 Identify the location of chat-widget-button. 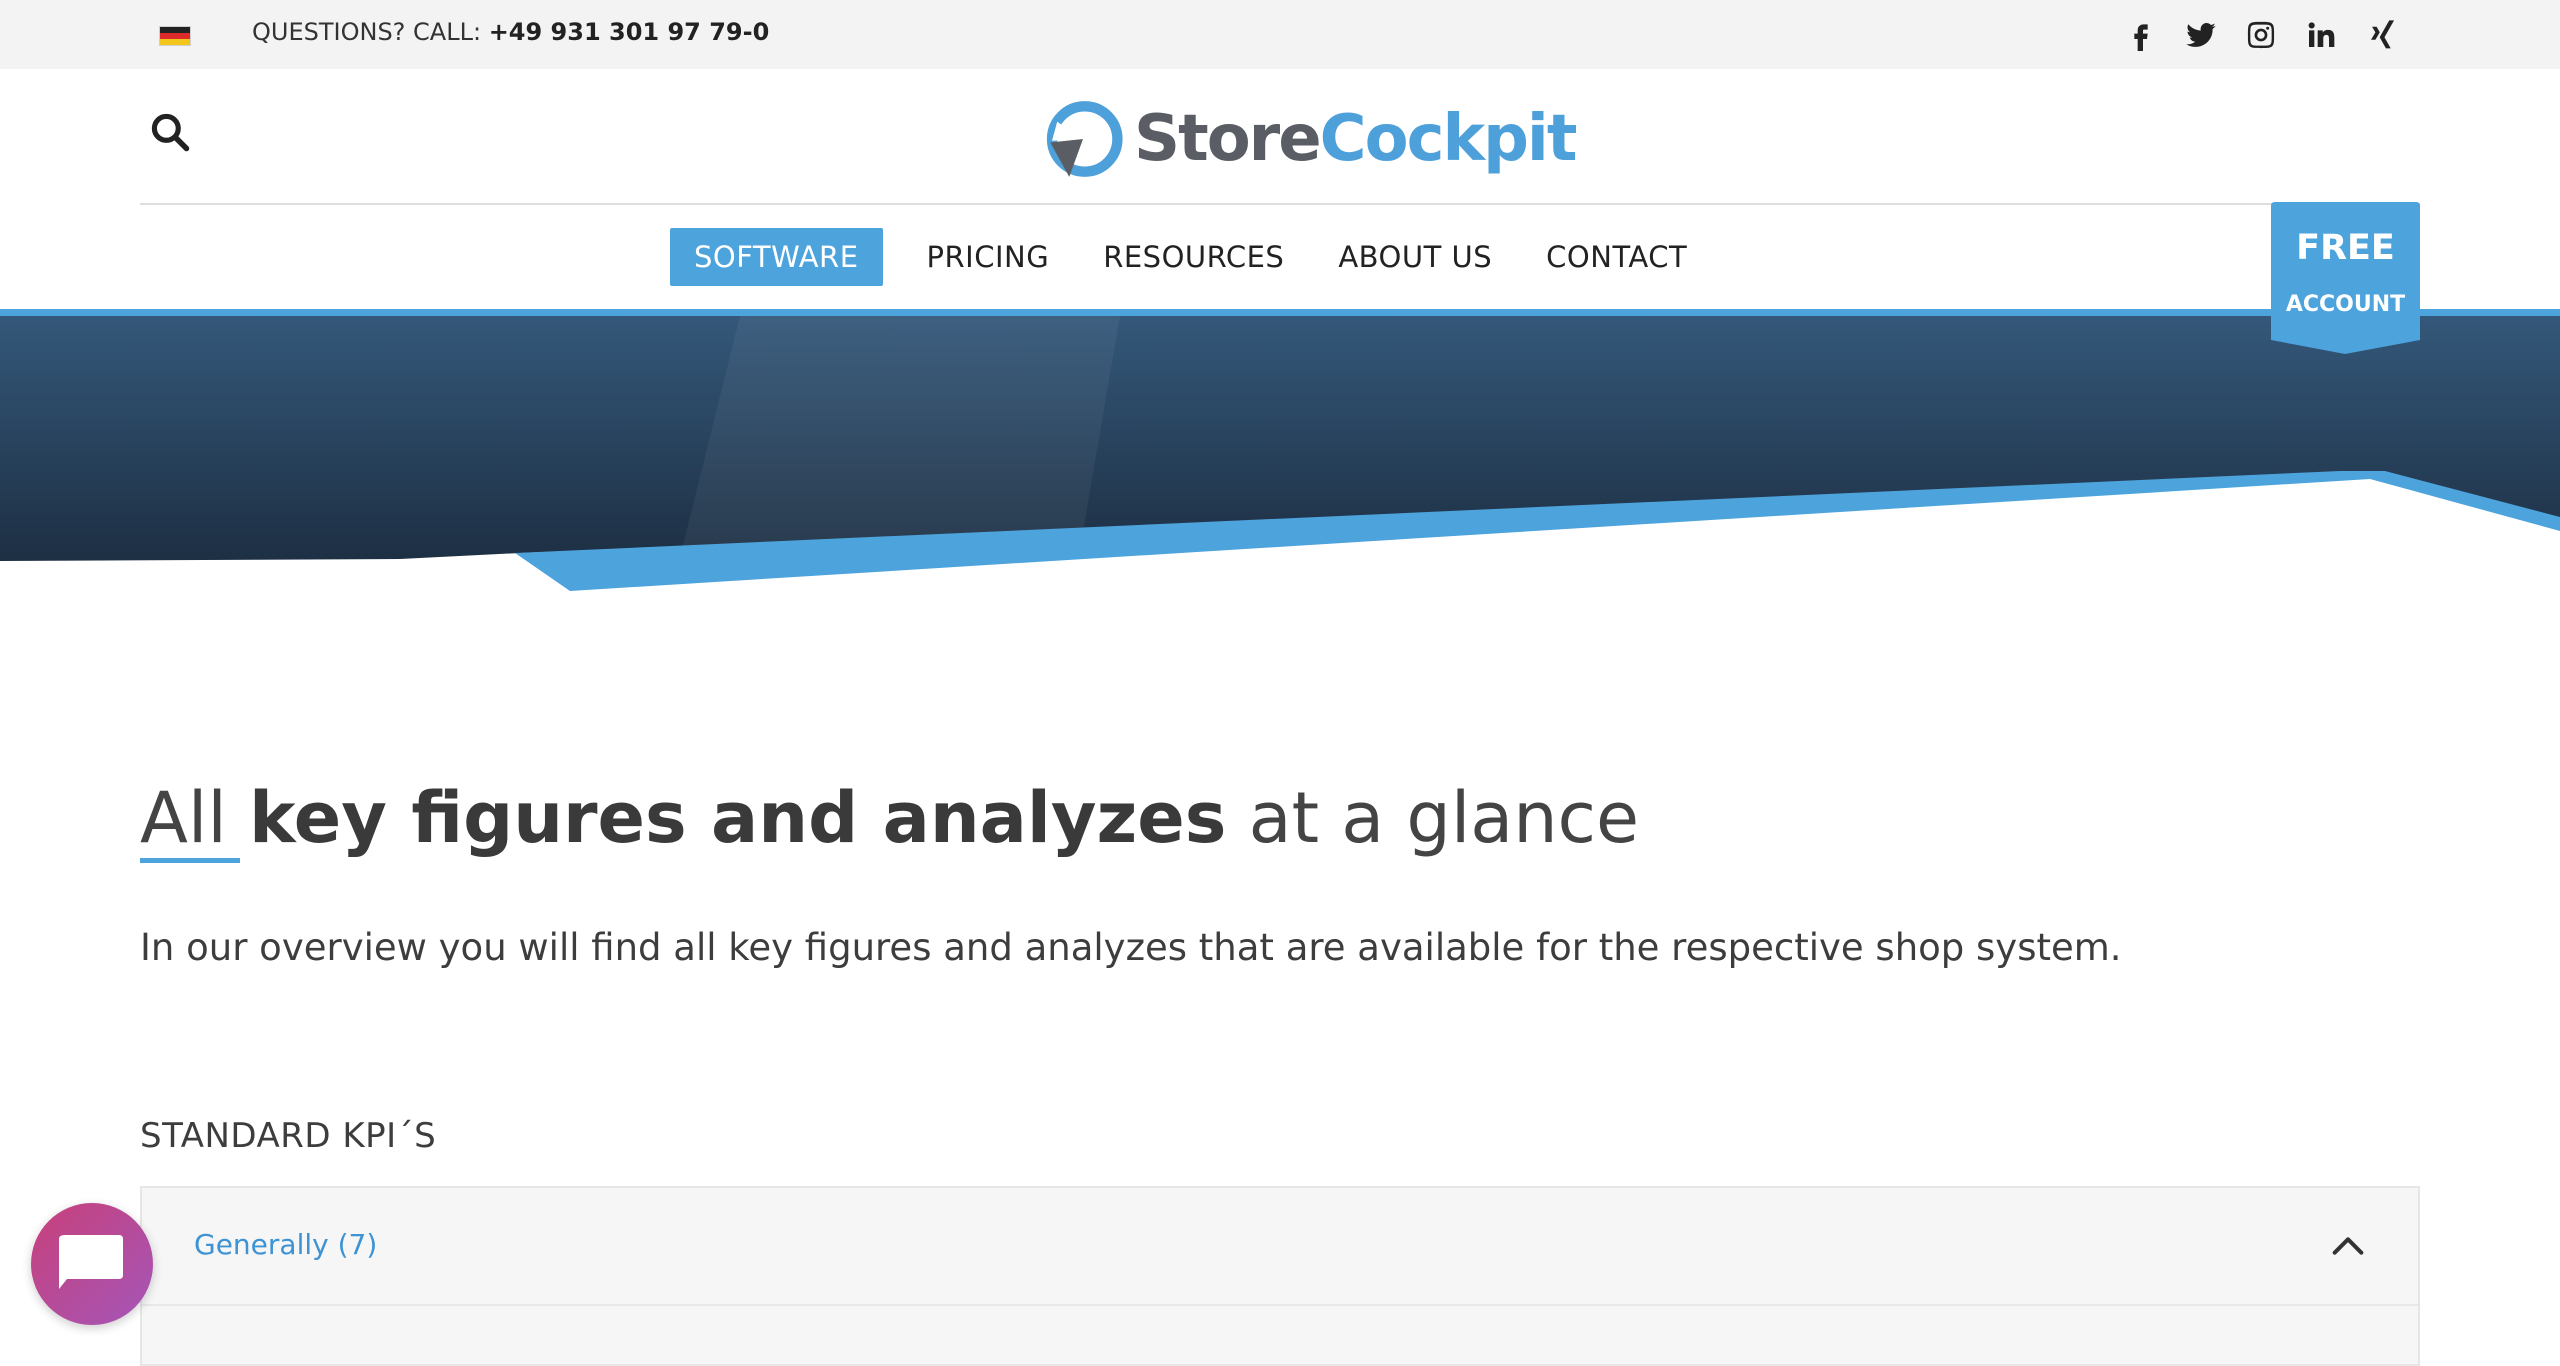
(92, 1264).